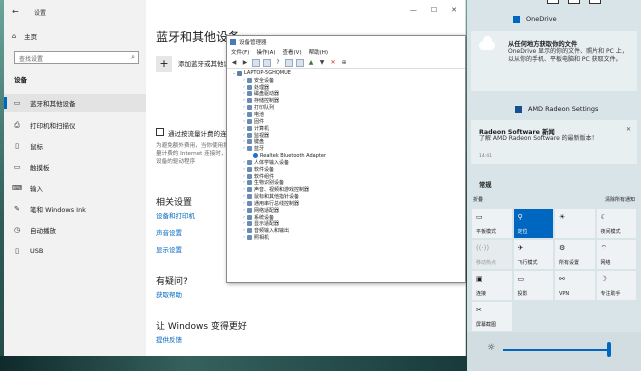  Describe the element at coordinates (175, 215) in the screenshot. I see `devices-printers-link: 设备和打印机` at that location.